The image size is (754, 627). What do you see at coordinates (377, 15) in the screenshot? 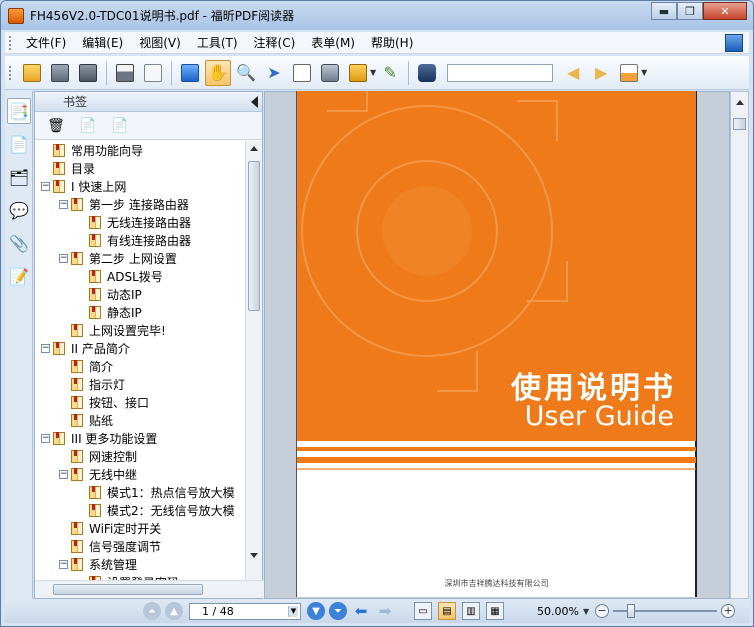
I see `title-bar: FH456V2.0-TDC01说明书.pdf - 福昕PDF阅读器 ▬ ❐ ✕` at bounding box center [377, 15].